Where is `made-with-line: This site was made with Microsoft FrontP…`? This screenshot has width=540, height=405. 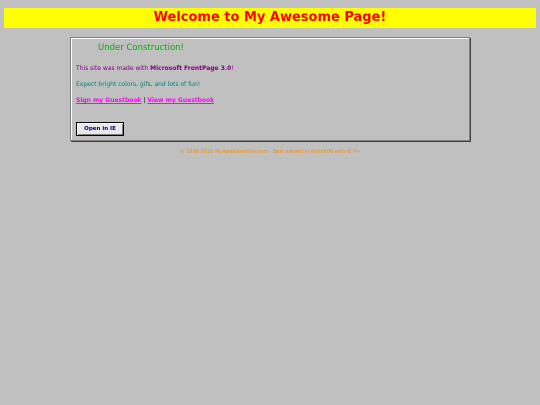
made-with-line: This site was made with Microsoft FrontP… is located at coordinates (155, 68).